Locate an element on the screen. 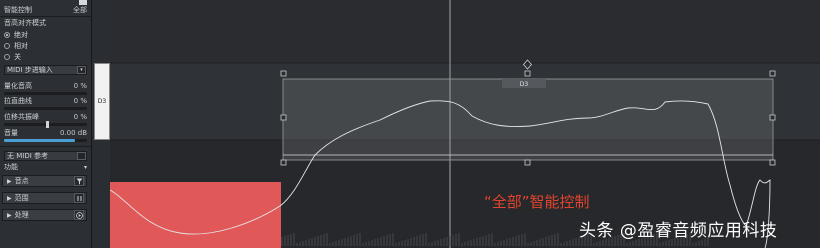 This screenshot has width=820, height=248. handle-bottom-center is located at coordinates (527, 162).